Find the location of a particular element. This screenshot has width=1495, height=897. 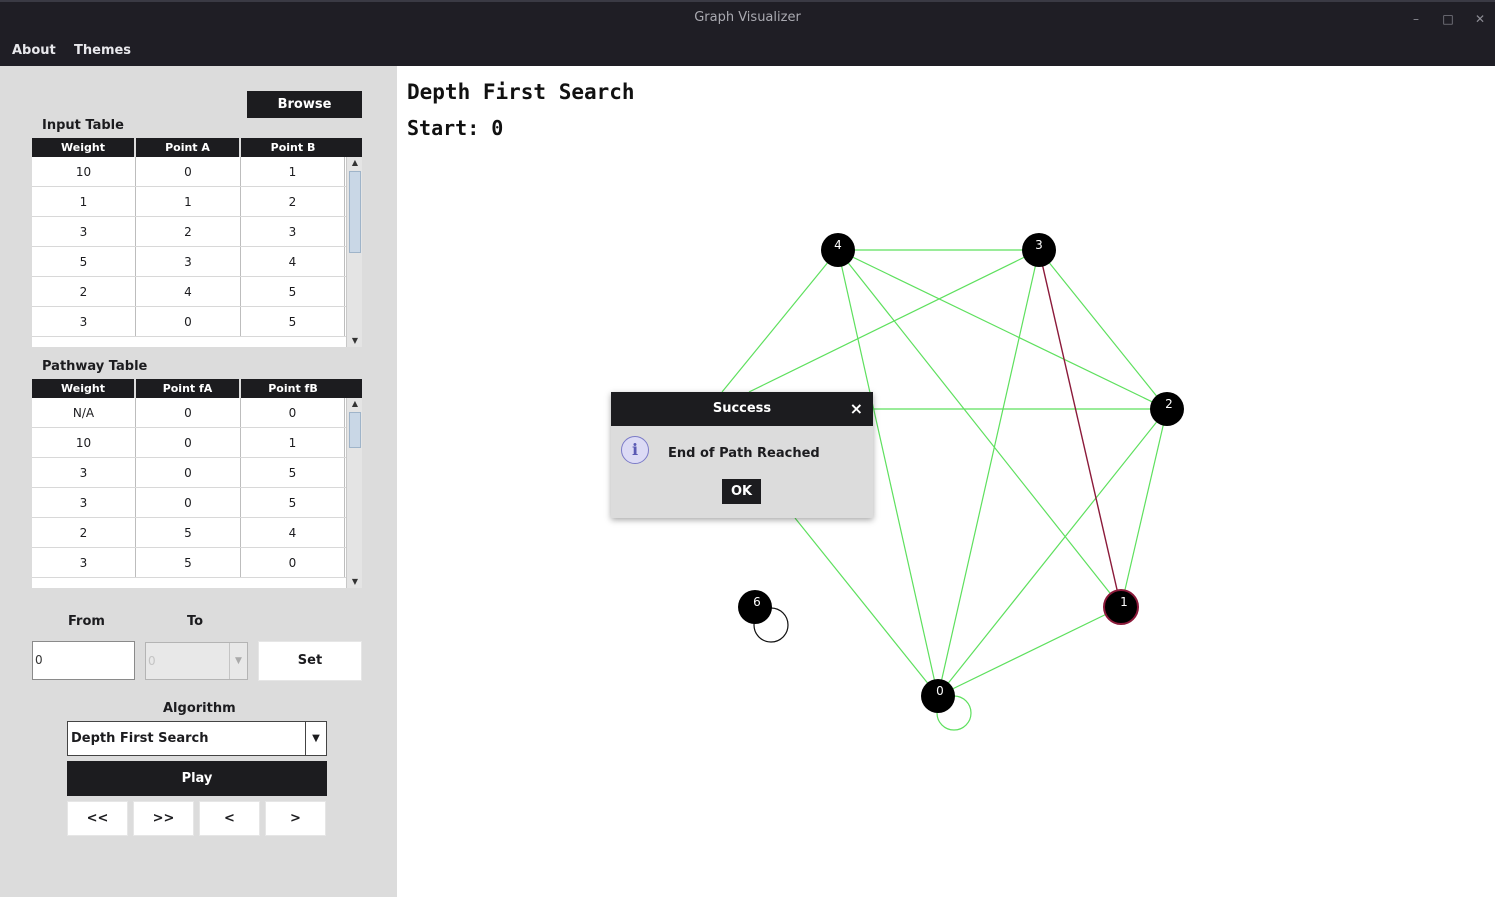

node-2: 2 is located at coordinates (1167, 409).